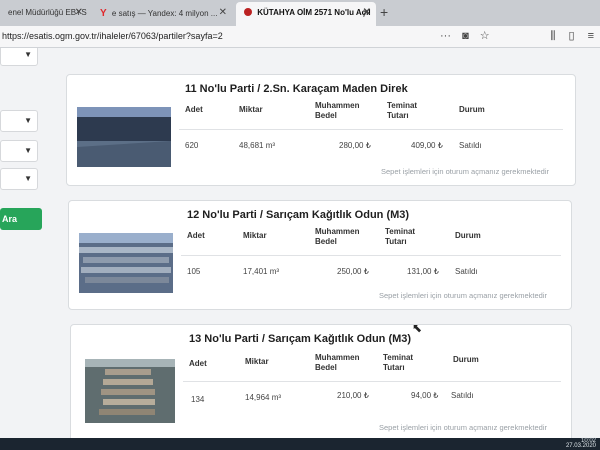  Describe the element at coordinates (314, 12) in the screenshot. I see `tab-label: KÜTAHYA OİM 2571 No'lu Açıl` at that location.